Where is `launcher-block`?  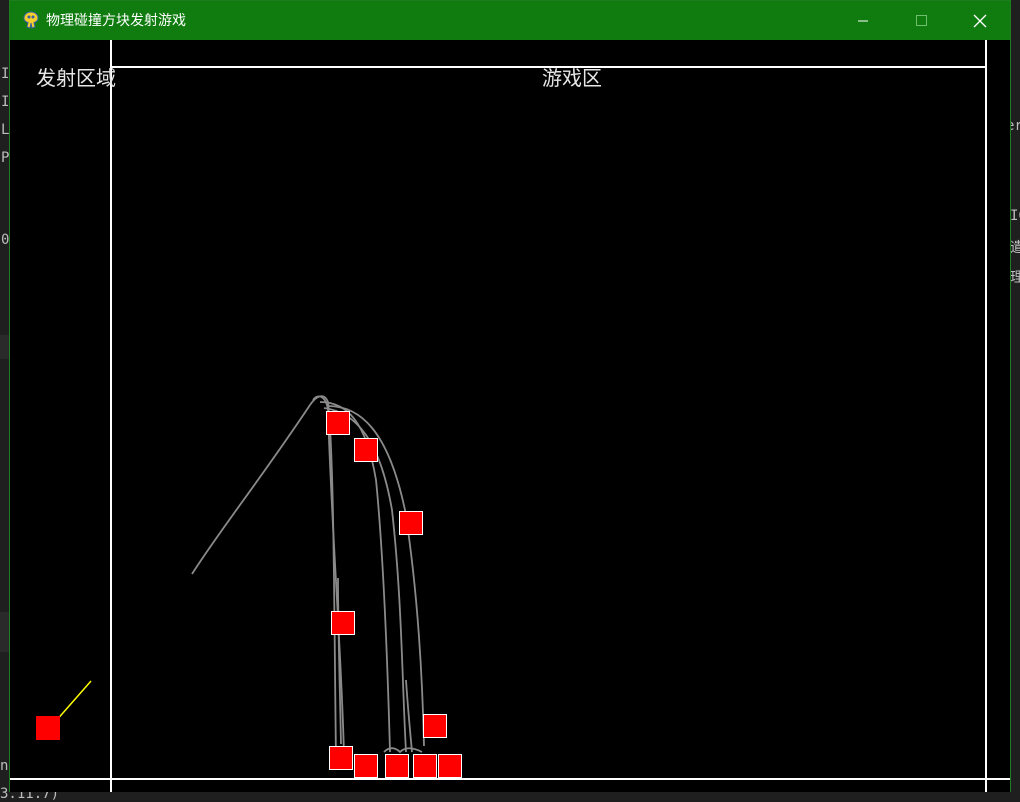 launcher-block is located at coordinates (48, 728).